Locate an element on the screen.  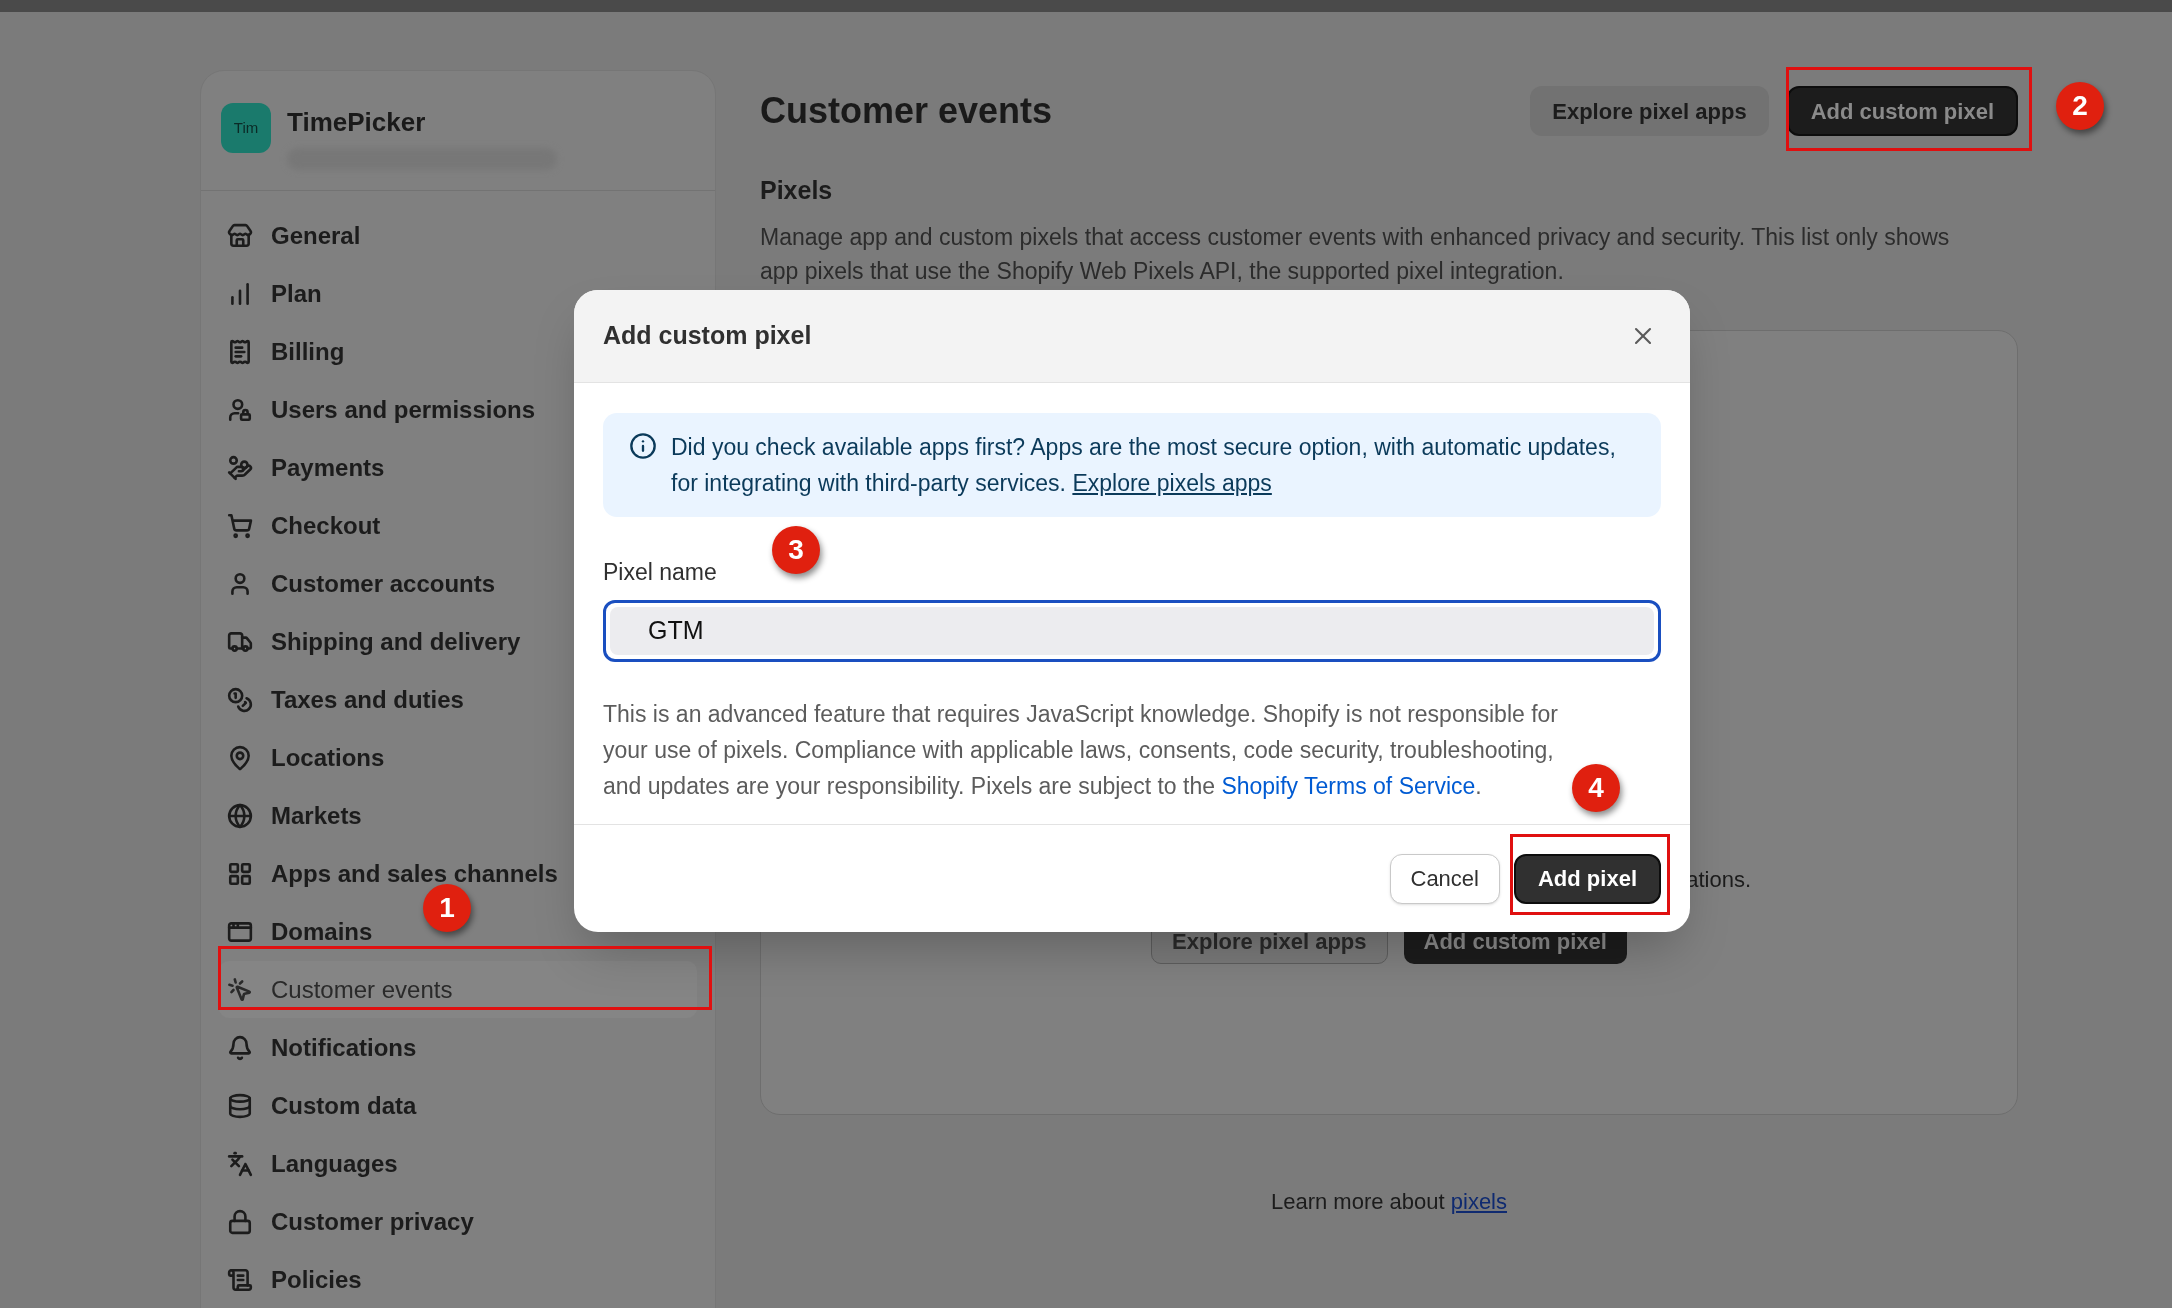
section-description: Manage app and custom pixels that access customer events with enhanced privacy and security. This list only shows app pixels that use the Shopify Web Pixels API, the supported pixel integration. is located at coordinates (1355, 254).